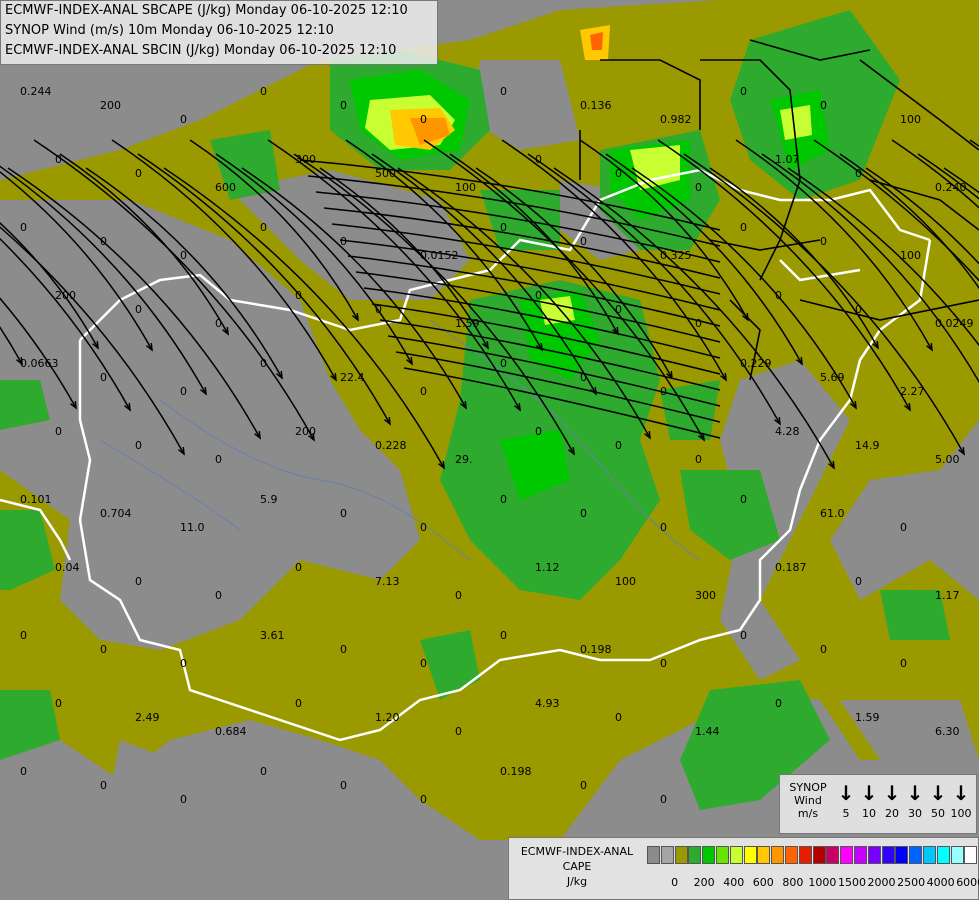  What do you see at coordinates (704, 882) in the screenshot?
I see `cape-legend-label: 200` at bounding box center [704, 882].